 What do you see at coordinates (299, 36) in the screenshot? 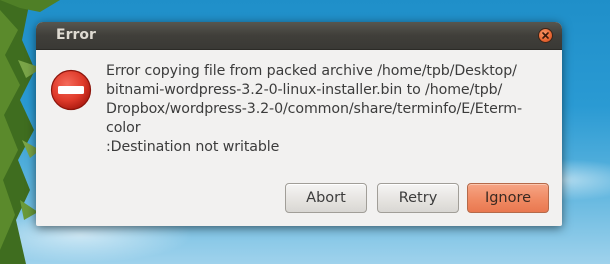
I see `dialog-titlebar: Error` at bounding box center [299, 36].